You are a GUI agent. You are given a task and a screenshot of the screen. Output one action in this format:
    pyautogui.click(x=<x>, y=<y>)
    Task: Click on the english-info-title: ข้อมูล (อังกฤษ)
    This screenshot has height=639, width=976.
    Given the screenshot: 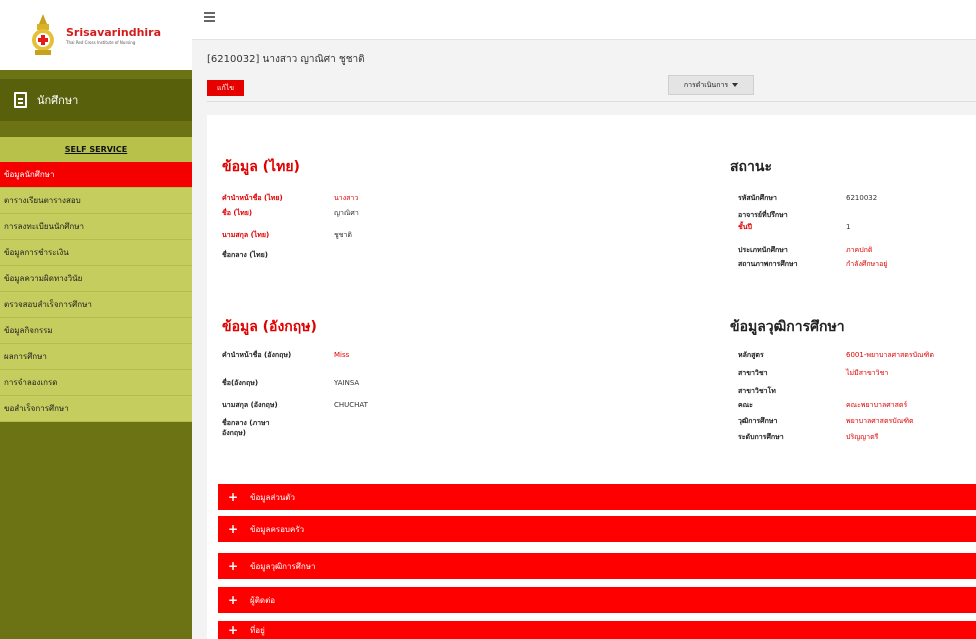 What is the action you would take?
    pyautogui.click(x=269, y=327)
    